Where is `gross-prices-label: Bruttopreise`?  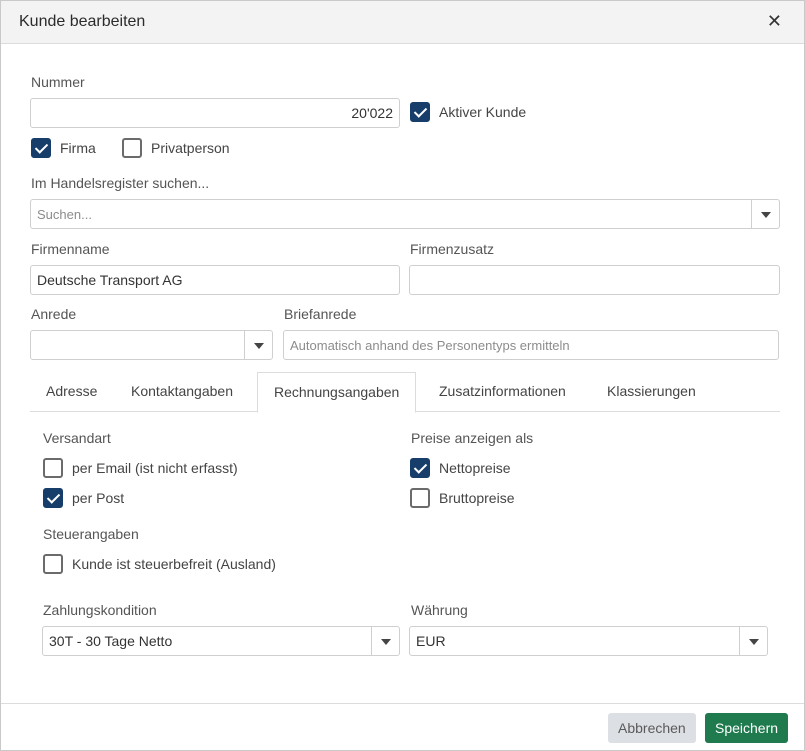
gross-prices-label: Bruttopreise is located at coordinates (477, 498).